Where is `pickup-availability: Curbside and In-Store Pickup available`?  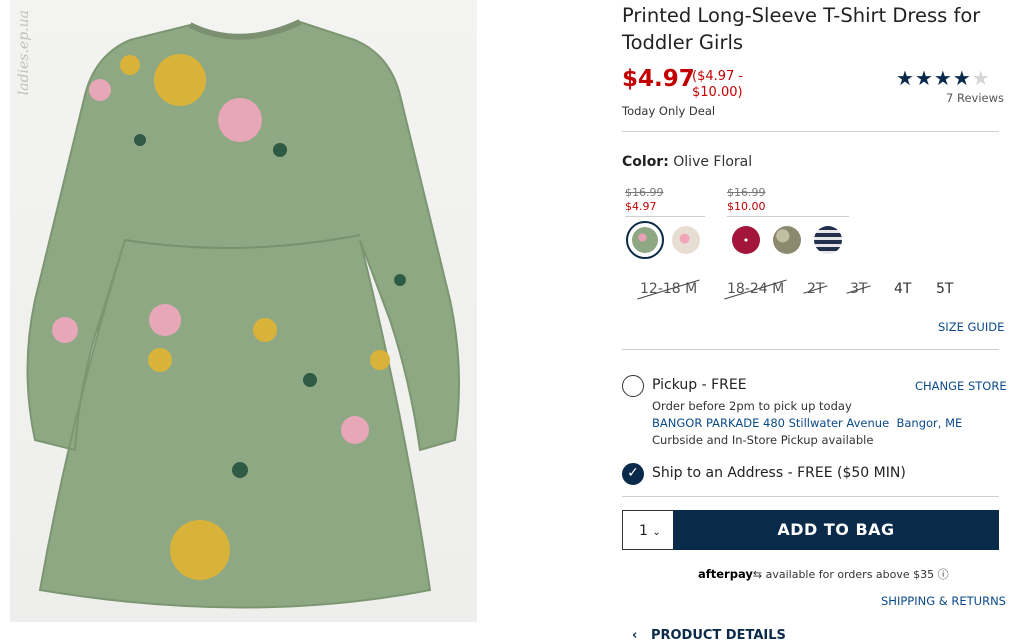
pickup-availability: Curbside and In-Store Pickup available is located at coordinates (763, 440).